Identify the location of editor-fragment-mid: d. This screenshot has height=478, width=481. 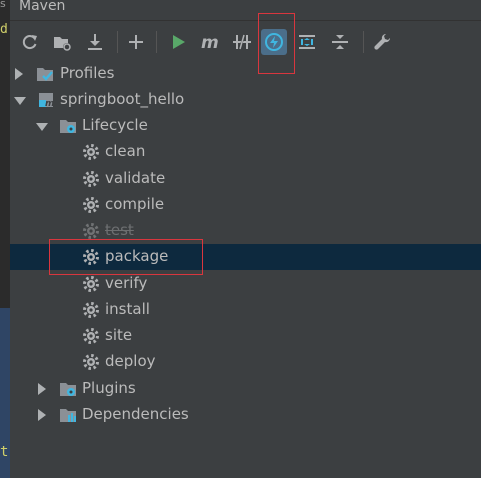
(4, 29).